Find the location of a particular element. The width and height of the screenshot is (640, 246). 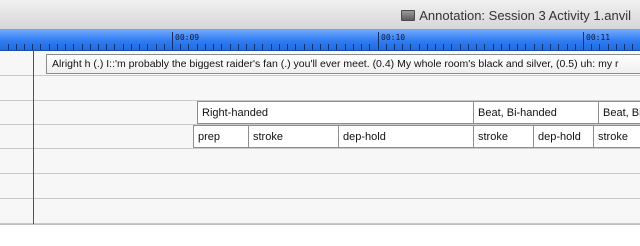

handedness-element: Beat, Bi-handed is located at coordinates (536, 112).